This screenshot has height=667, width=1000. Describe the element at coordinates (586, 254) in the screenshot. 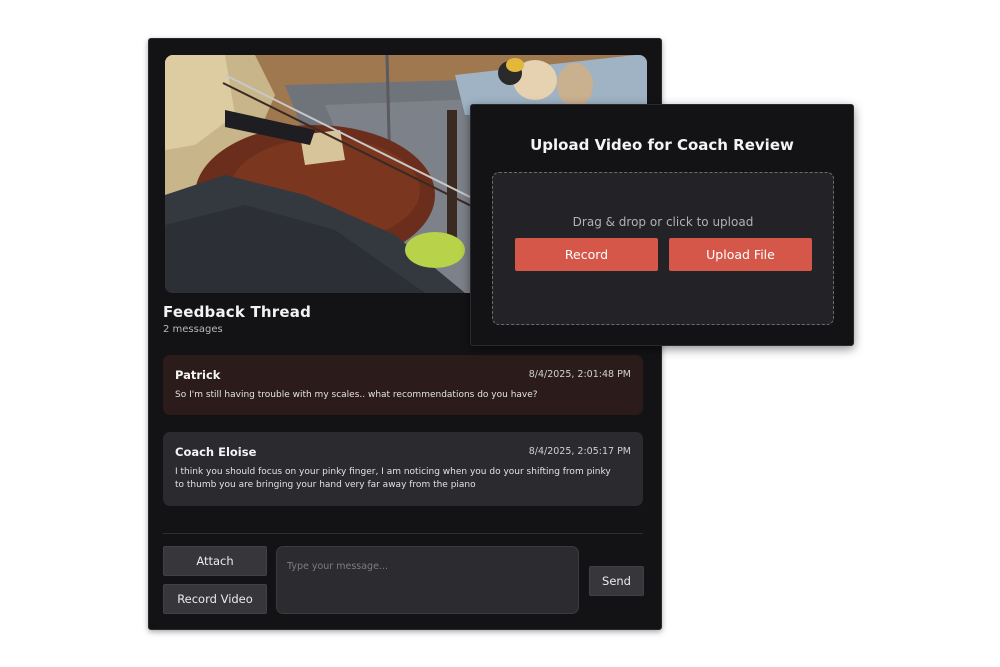

I see `record-button: Record` at that location.